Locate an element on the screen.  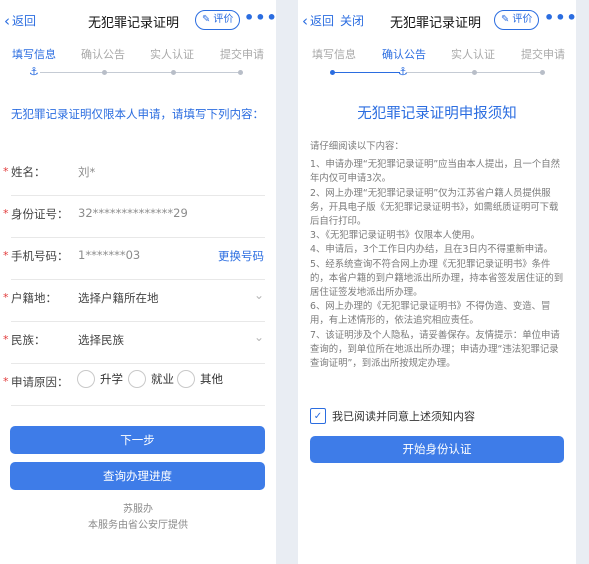
step-track-done is located at coordinates (366, 72).